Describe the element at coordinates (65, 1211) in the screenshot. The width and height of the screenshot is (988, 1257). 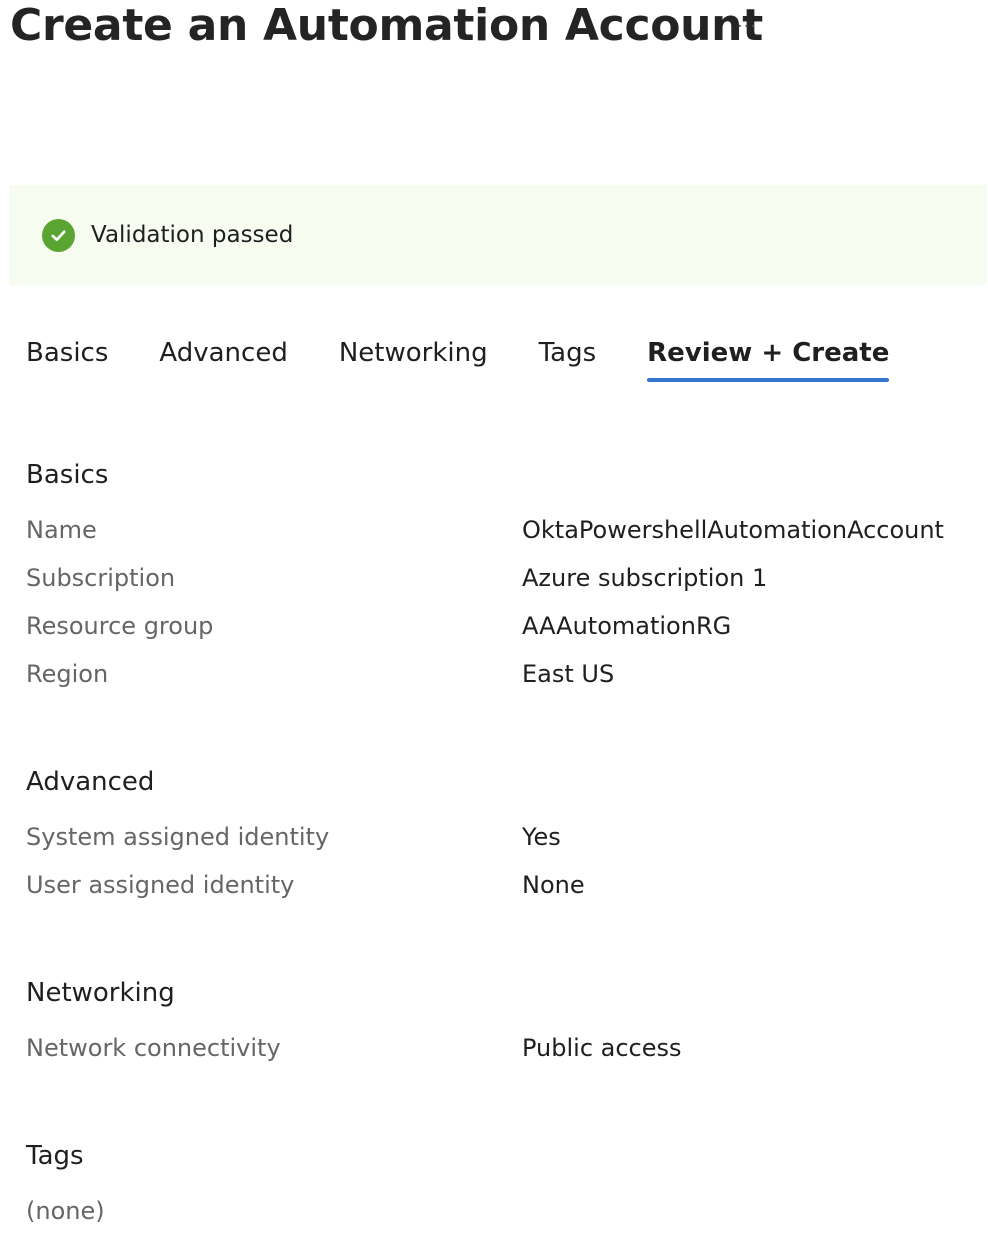
I see `tags-empty-text: (none)` at that location.